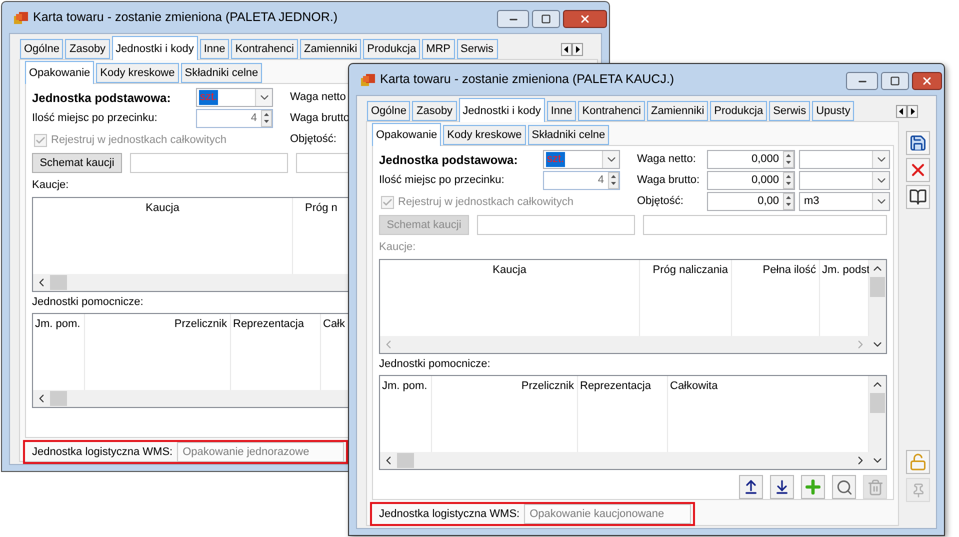 The width and height of the screenshot is (959, 537). I want to click on book-icon, so click(918, 197).